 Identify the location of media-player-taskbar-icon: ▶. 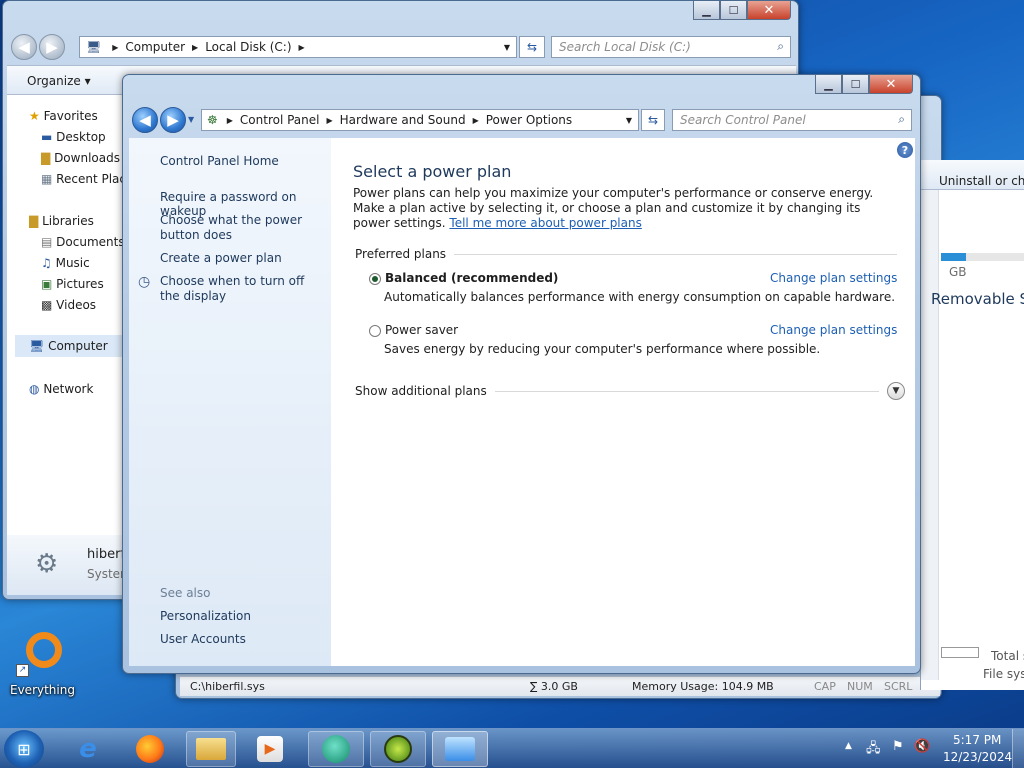
(270, 749).